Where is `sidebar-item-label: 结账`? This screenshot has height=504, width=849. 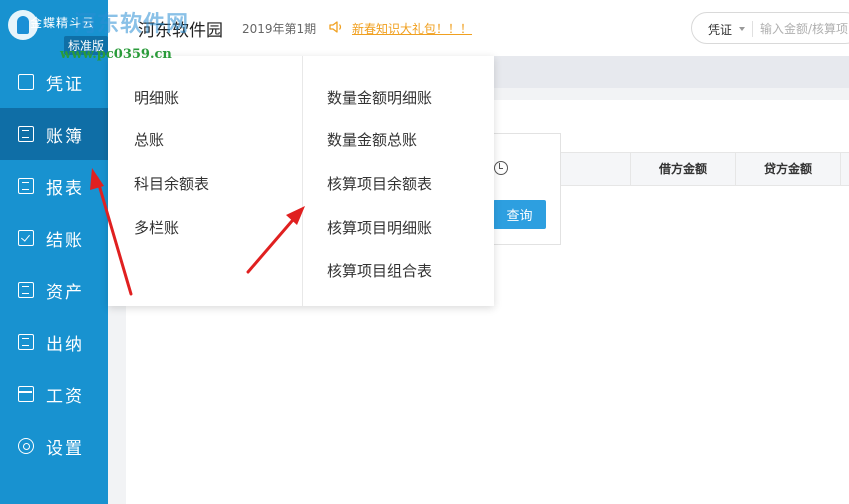 sidebar-item-label: 结账 is located at coordinates (65, 240).